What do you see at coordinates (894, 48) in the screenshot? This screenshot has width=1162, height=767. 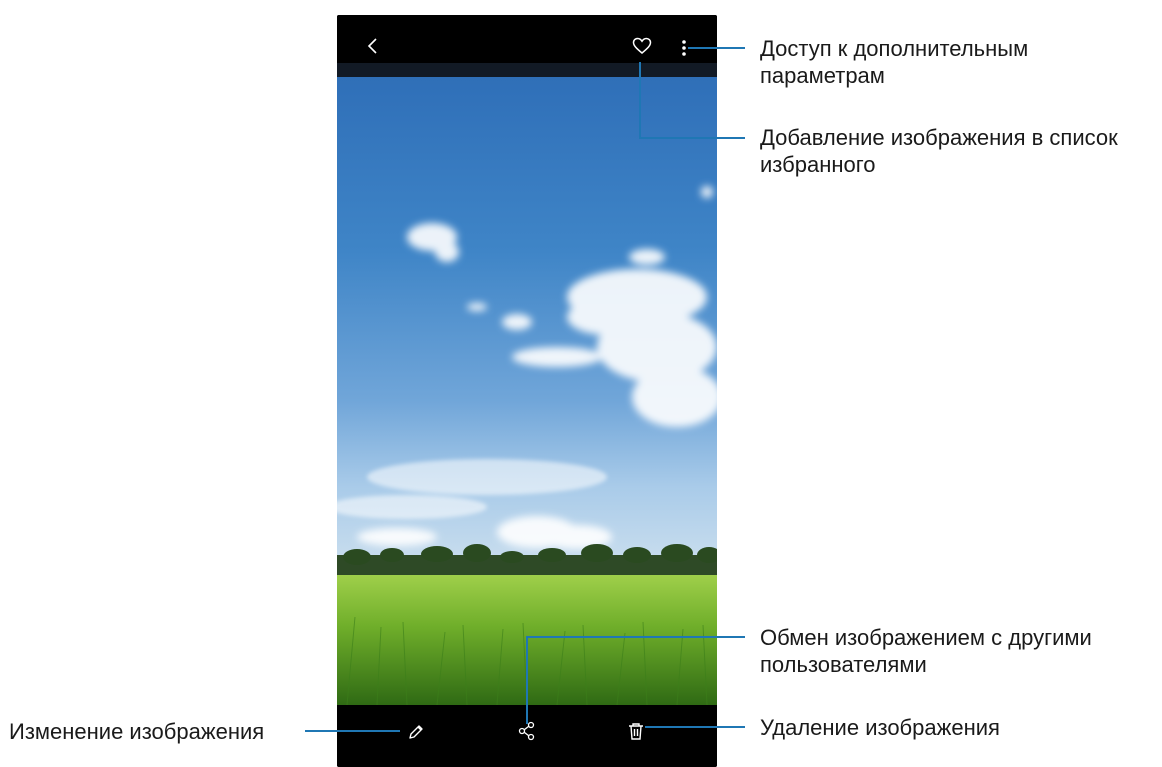 I see `callout-more-options-line1: Доступ к дополнительным` at bounding box center [894, 48].